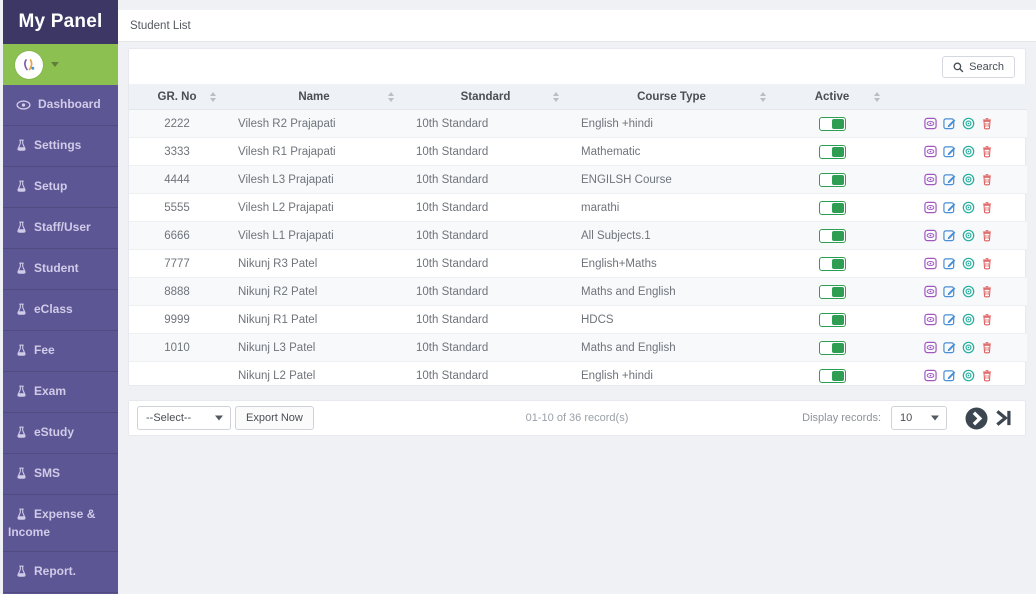 This screenshot has height=594, width=1036. I want to click on sidebar-item-estudy: eStudy, so click(60, 433).